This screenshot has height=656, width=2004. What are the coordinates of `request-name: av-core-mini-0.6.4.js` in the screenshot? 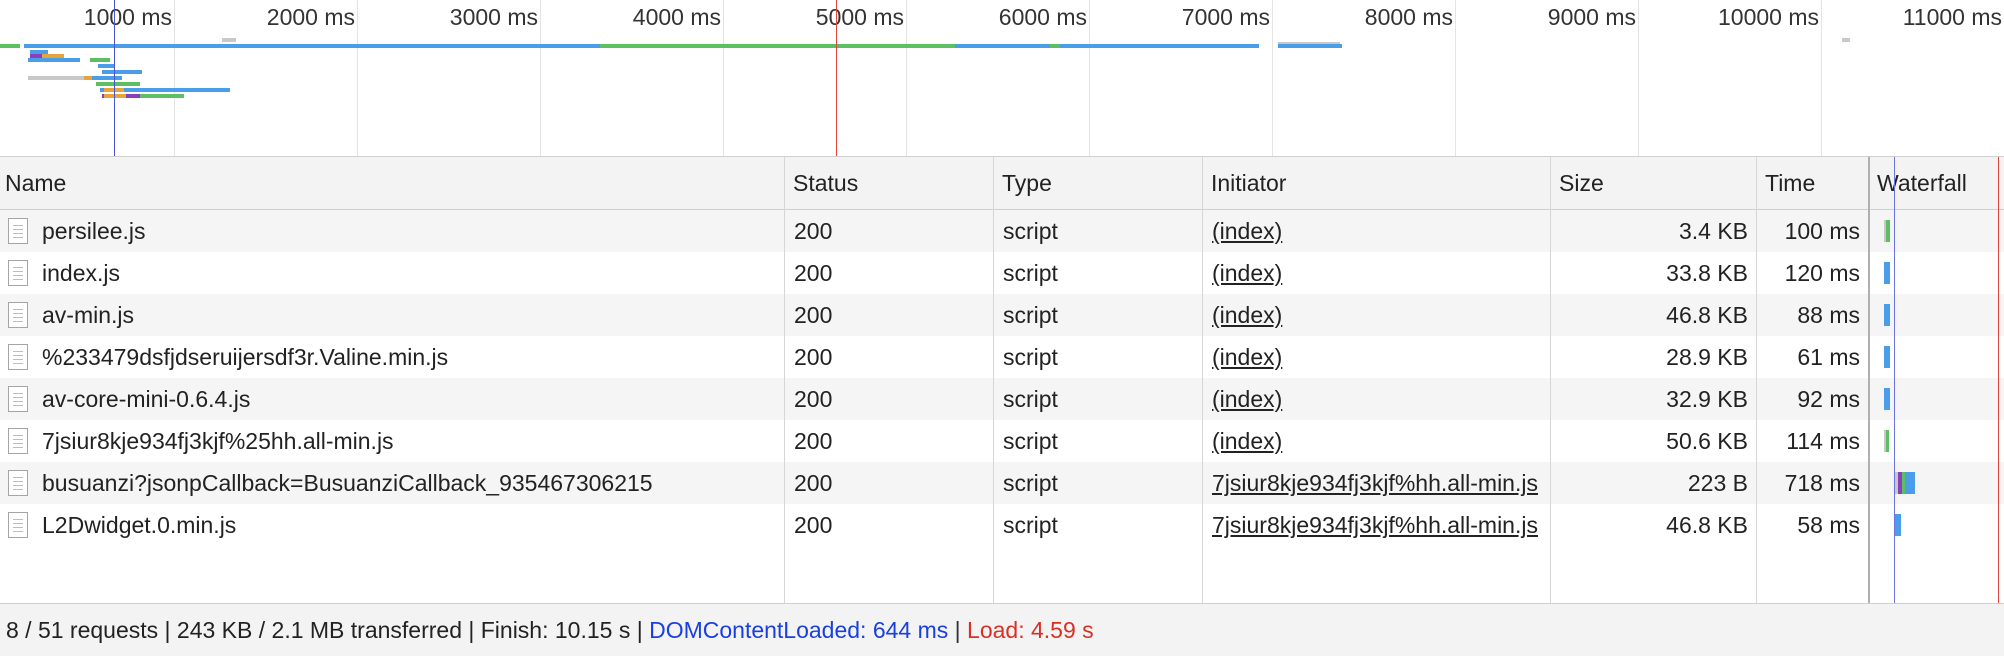 It's located at (146, 399).